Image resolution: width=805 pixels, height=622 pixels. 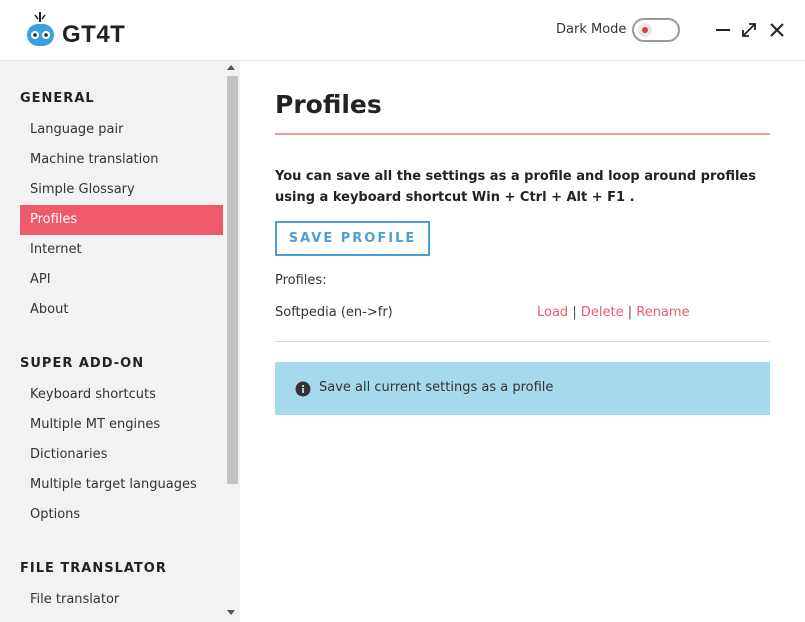 What do you see at coordinates (82, 363) in the screenshot?
I see `section-title-super-add-on: SUPER ADD-ON` at bounding box center [82, 363].